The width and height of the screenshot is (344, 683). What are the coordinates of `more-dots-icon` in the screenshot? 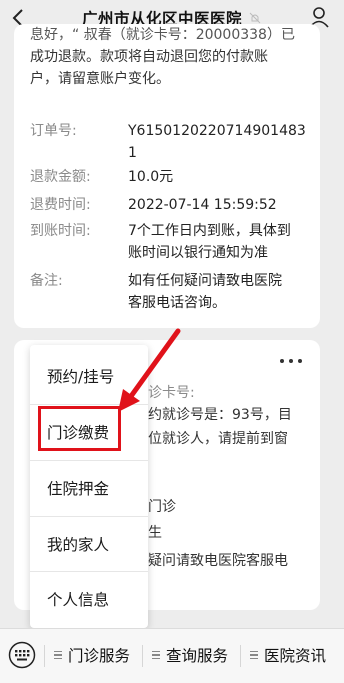 It's located at (291, 361).